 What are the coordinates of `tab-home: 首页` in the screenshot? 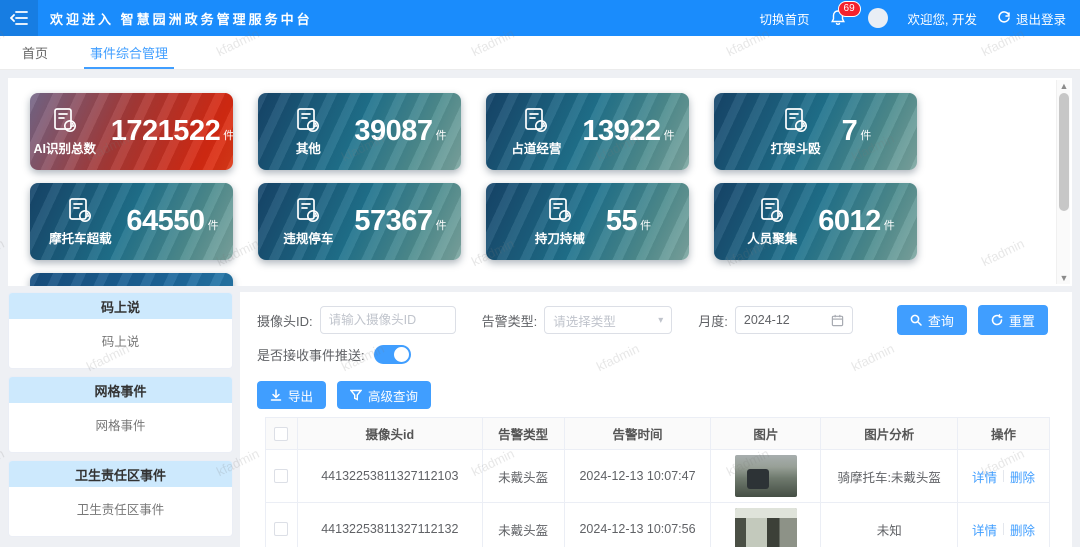 It's located at (35, 52).